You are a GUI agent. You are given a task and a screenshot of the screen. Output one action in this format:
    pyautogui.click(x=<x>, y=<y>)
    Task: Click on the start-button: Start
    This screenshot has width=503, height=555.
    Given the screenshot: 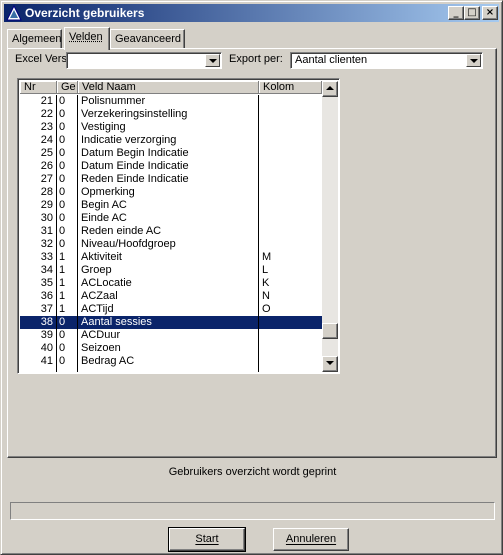 What is the action you would take?
    pyautogui.click(x=207, y=539)
    